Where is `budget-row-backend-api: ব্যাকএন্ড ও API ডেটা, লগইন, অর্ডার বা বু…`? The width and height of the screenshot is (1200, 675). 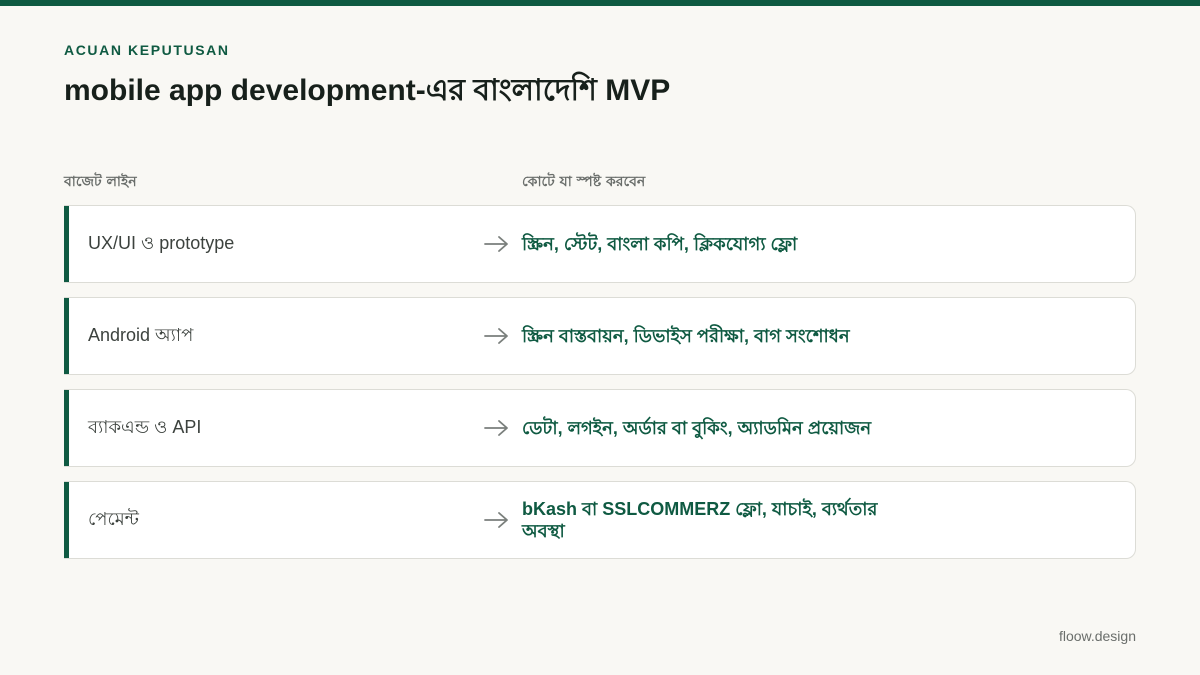
budget-row-backend-api: ব্যাকএন্ড ও API ডেটা, লগইন, অর্ডার বা বু… is located at coordinates (600, 428).